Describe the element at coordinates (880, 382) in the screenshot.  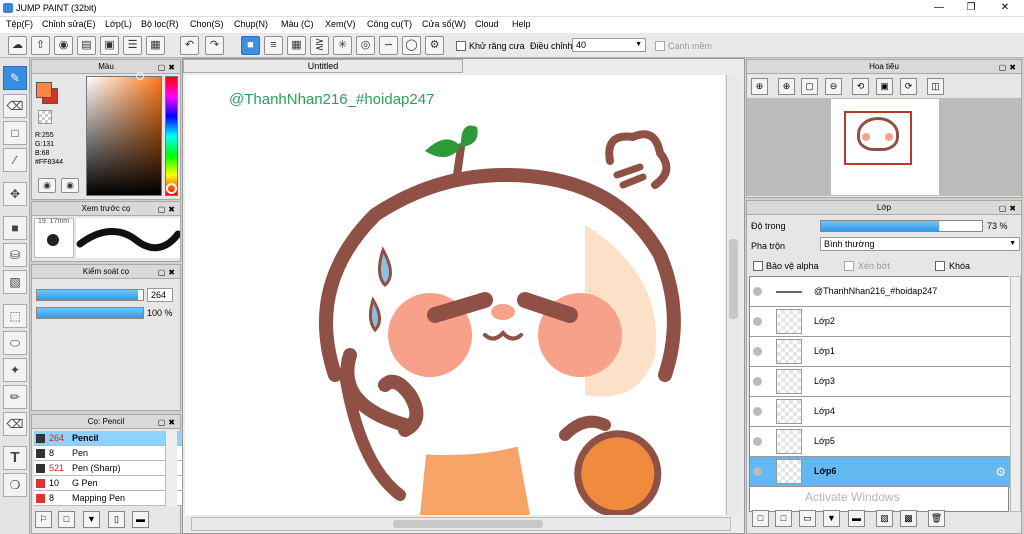
I see `layer-row: Lớp3` at that location.